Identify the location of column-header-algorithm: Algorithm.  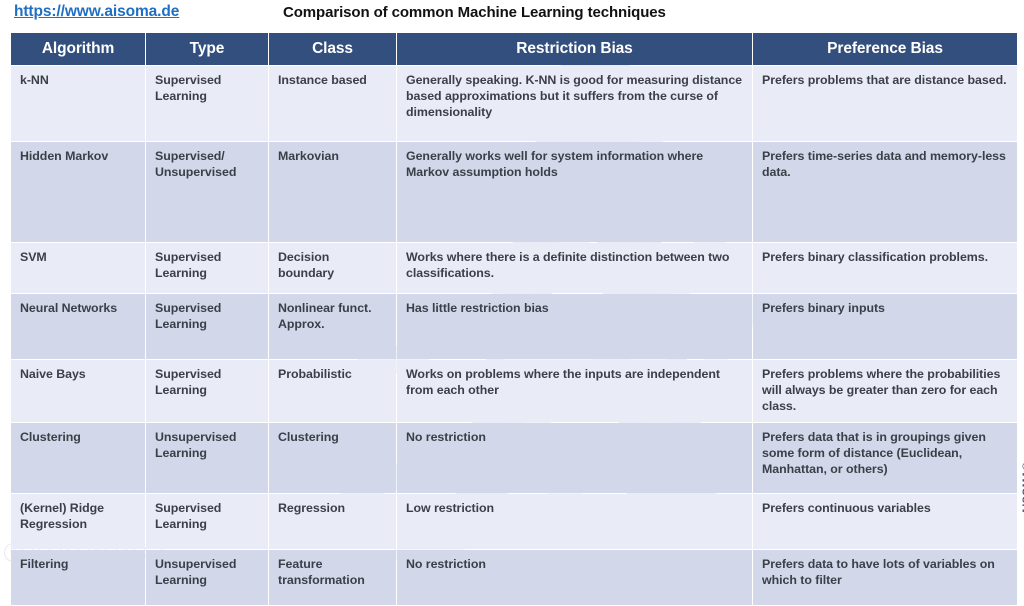
(78, 49).